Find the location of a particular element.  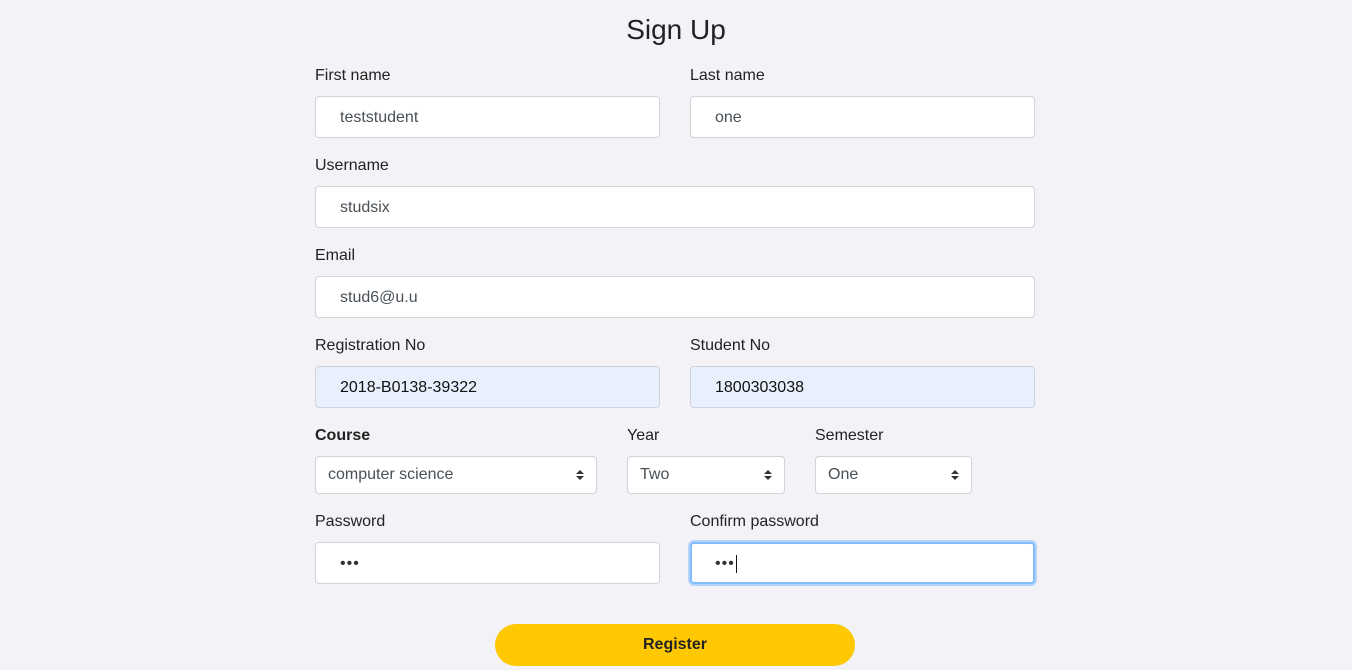

text-caret is located at coordinates (736, 563).